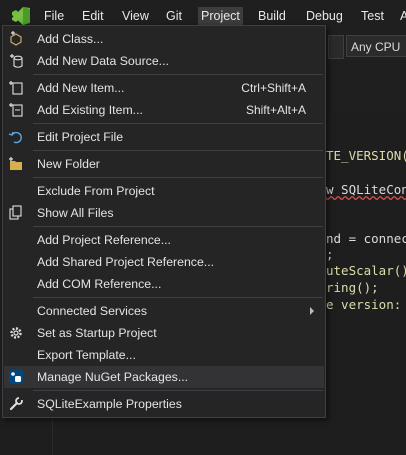 The height and width of the screenshot is (455, 406). What do you see at coordinates (174, 16) in the screenshot?
I see `menu-git: Git` at bounding box center [174, 16].